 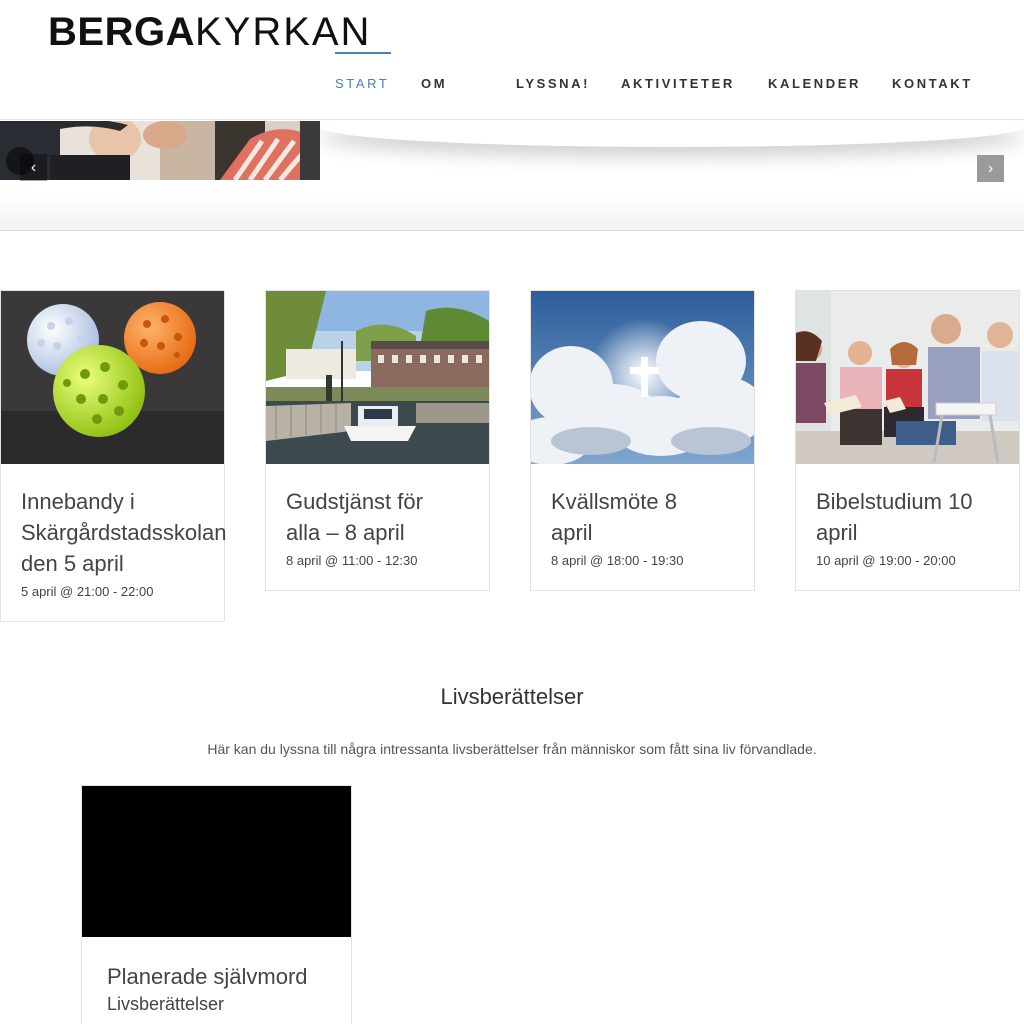 I want to click on event-image-harbor, so click(x=377, y=377).